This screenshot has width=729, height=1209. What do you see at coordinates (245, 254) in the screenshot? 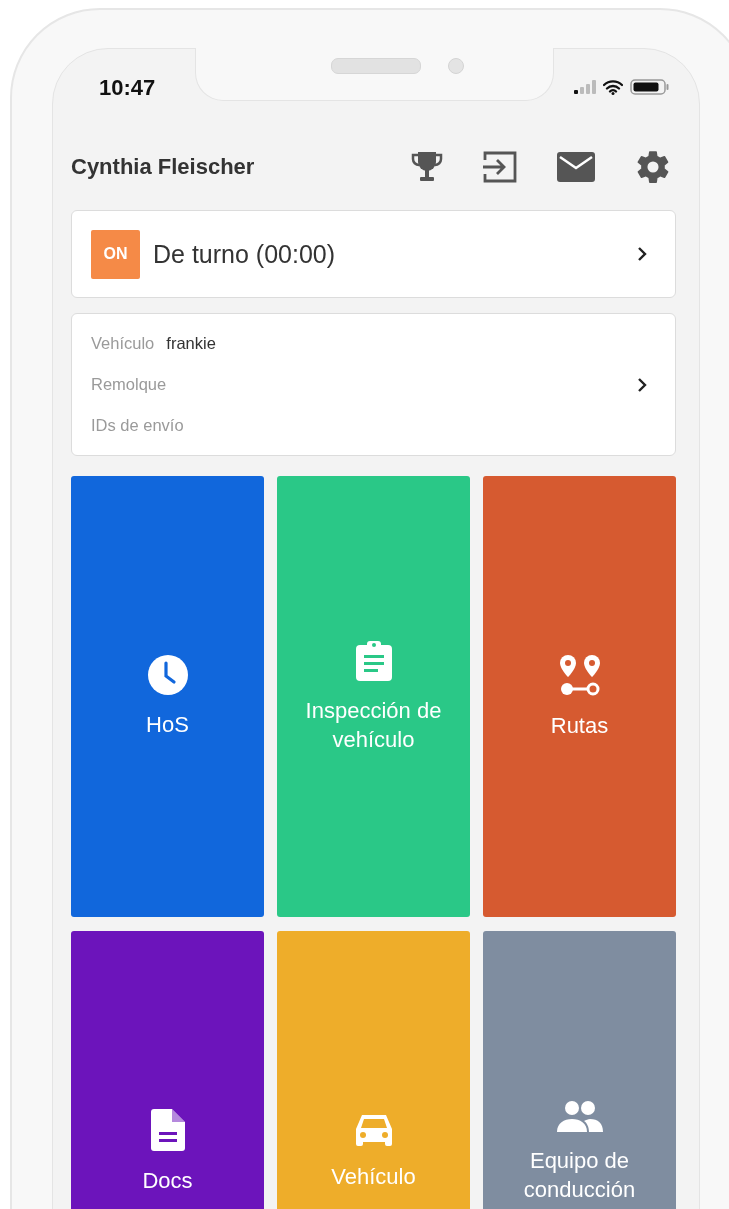
I see `duty-status-label: De turno (00:00)` at bounding box center [245, 254].